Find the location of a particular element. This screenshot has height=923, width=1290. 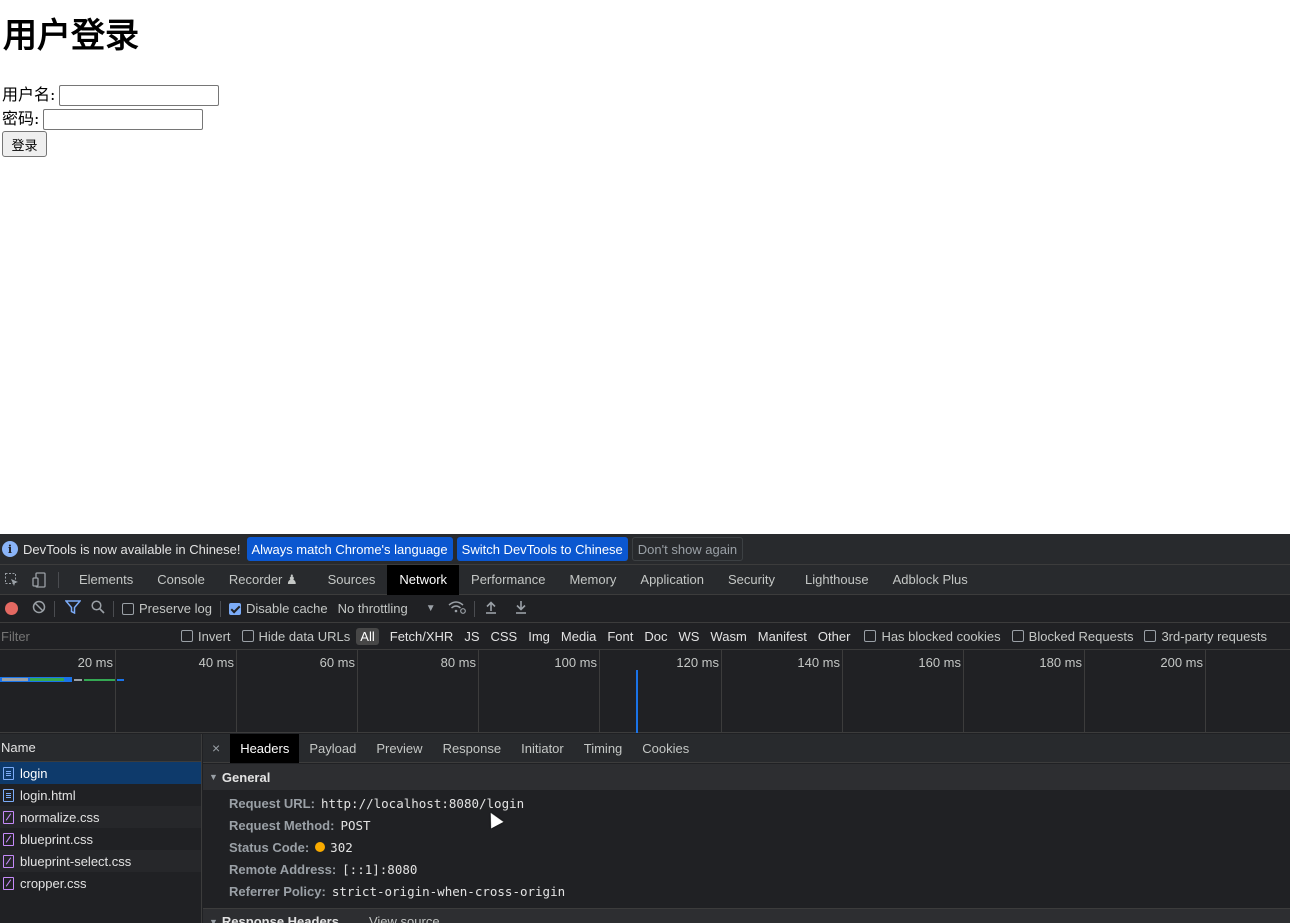

tab-security: Security is located at coordinates (751, 580).